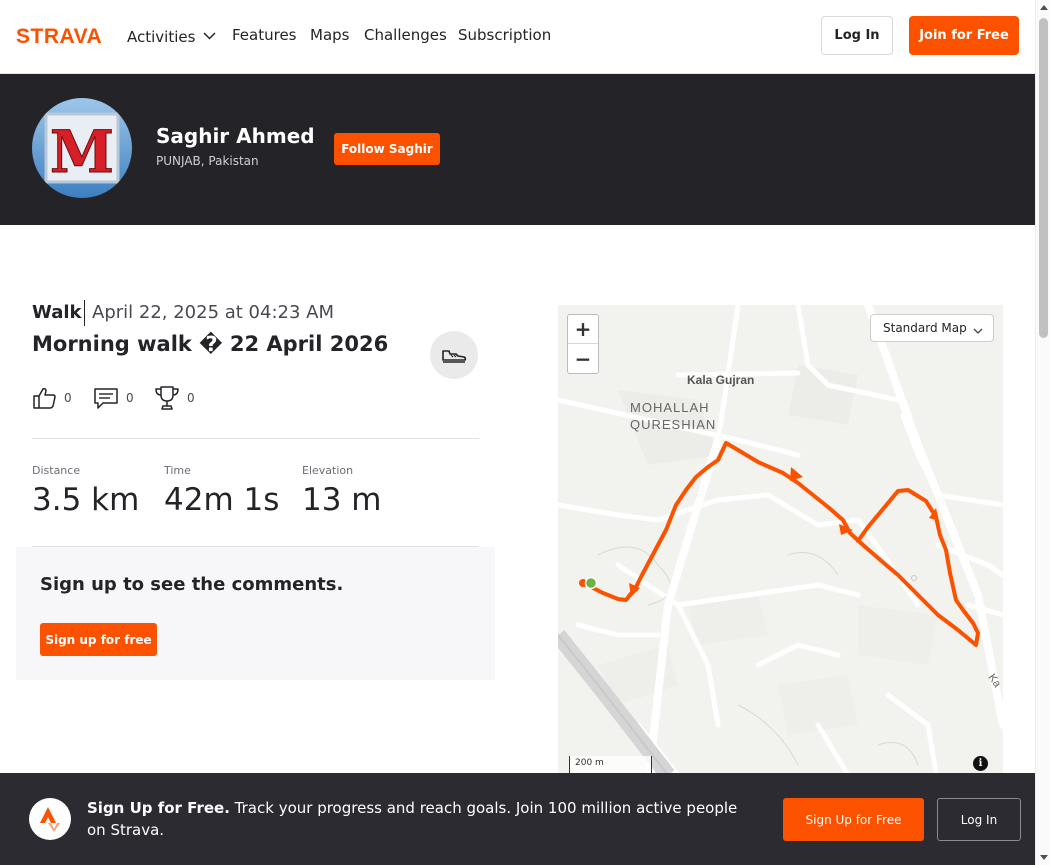 This screenshot has width=1050, height=865. I want to click on time-value: 42m 1s, so click(222, 500).